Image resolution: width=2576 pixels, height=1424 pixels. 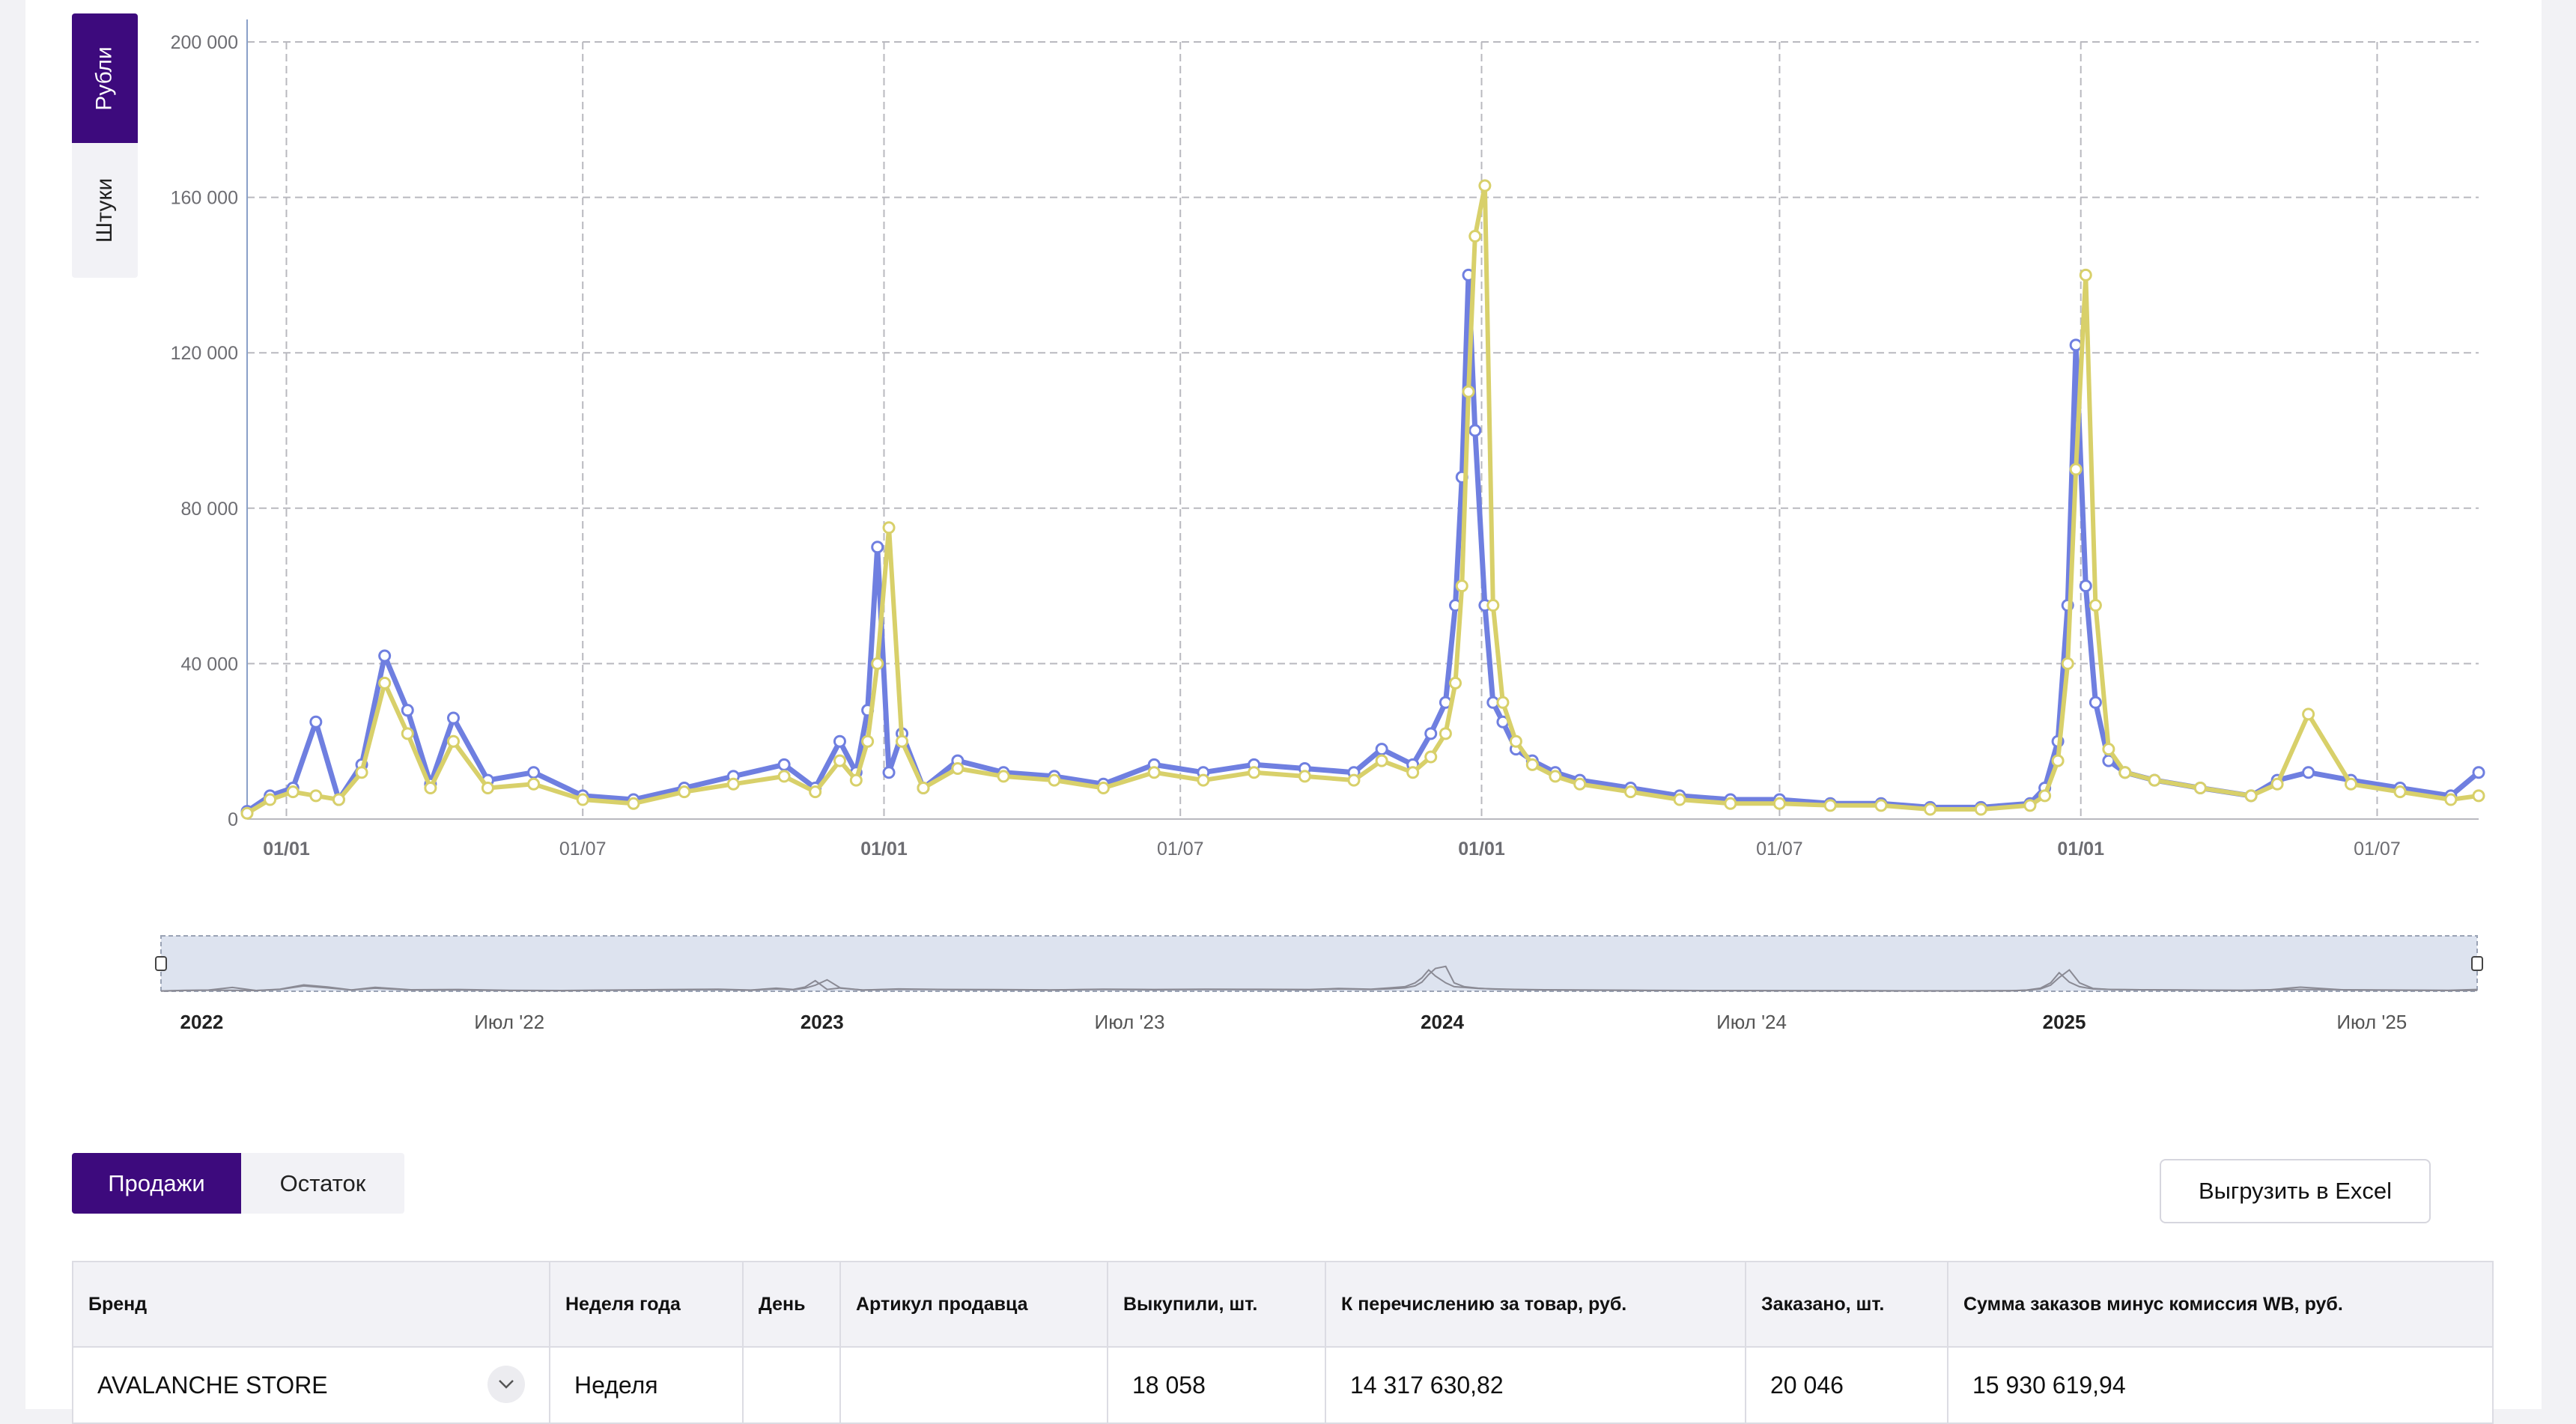 What do you see at coordinates (2220, 1385) in the screenshot?
I see `cell-orders-sum: 15 930 619,94` at bounding box center [2220, 1385].